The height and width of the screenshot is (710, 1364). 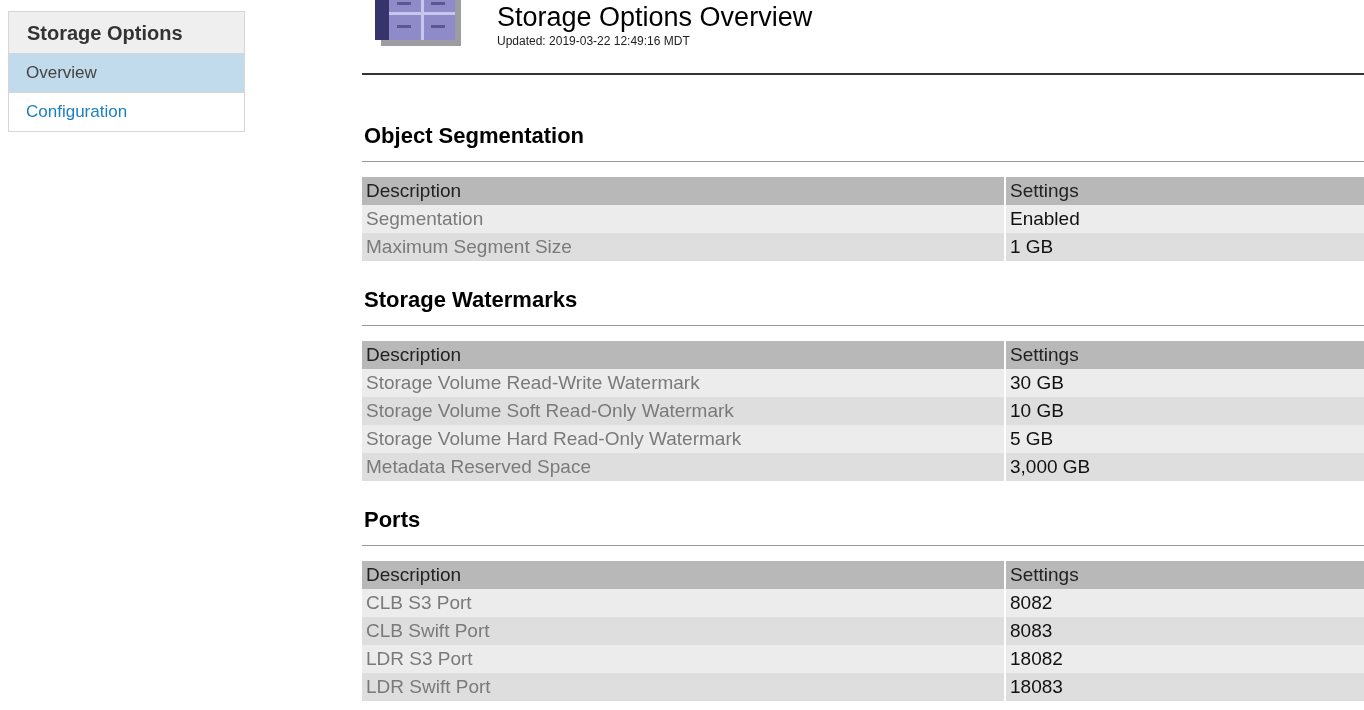 What do you see at coordinates (1184, 467) in the screenshot?
I see `table-cell: 3,000 GB` at bounding box center [1184, 467].